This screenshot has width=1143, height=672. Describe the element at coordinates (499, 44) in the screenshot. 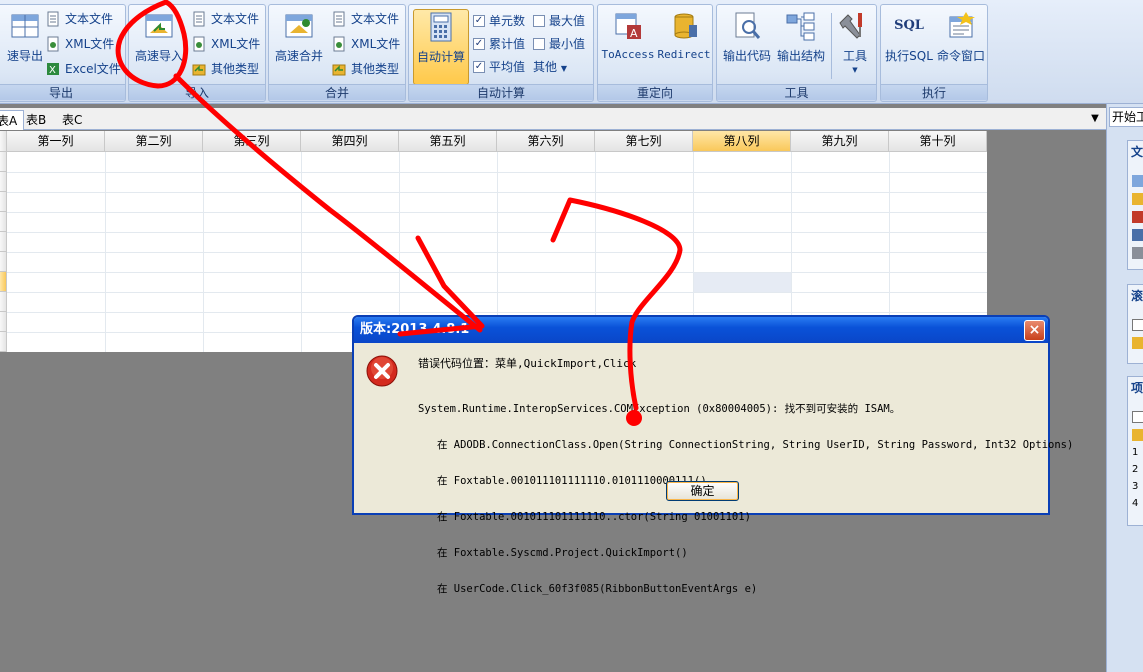

I see `cumulative-checkbox: ✓ 累计值` at that location.